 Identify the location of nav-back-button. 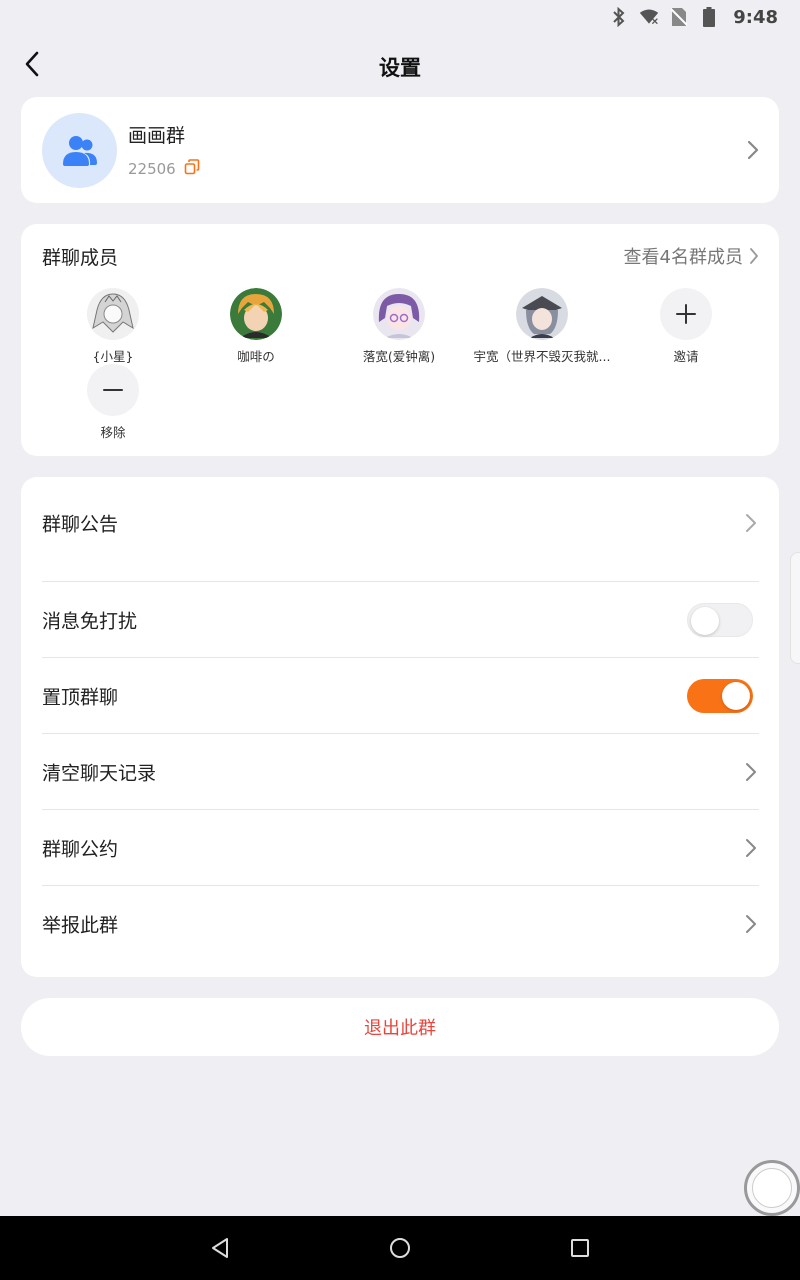
(220, 1248).